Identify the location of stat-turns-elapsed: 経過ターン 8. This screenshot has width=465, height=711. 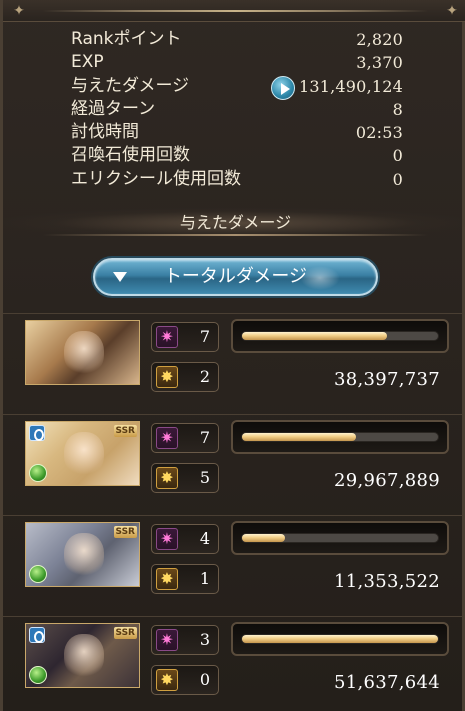
(237, 109).